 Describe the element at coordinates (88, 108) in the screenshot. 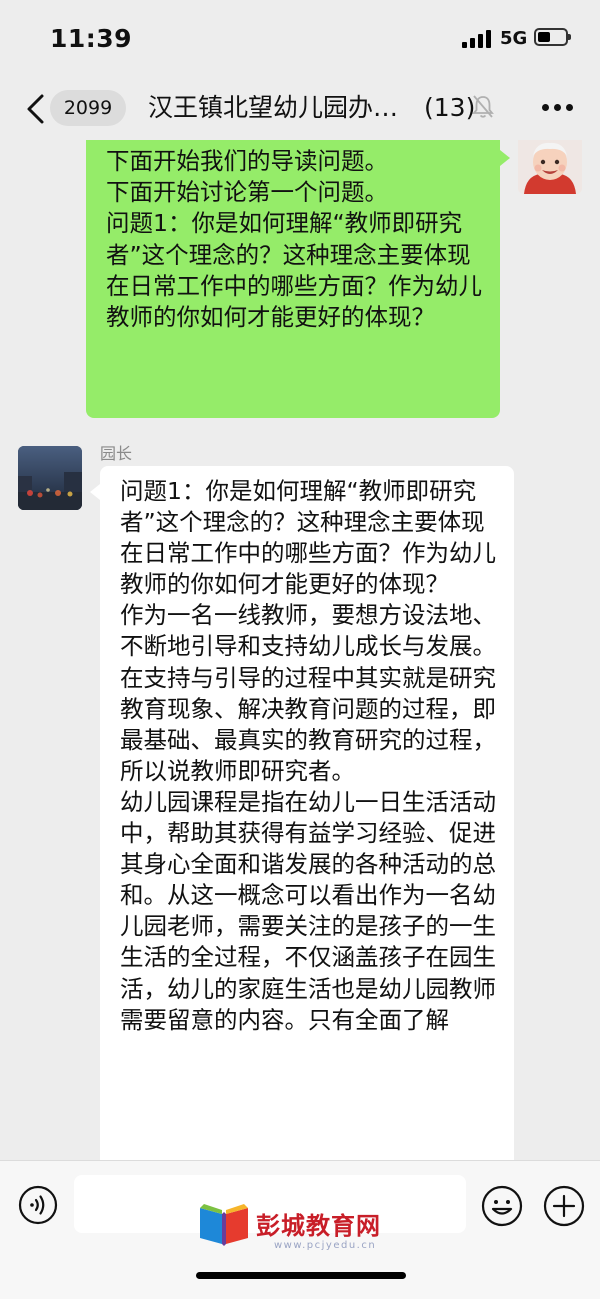

I see `unread-count-badge: 2099` at that location.